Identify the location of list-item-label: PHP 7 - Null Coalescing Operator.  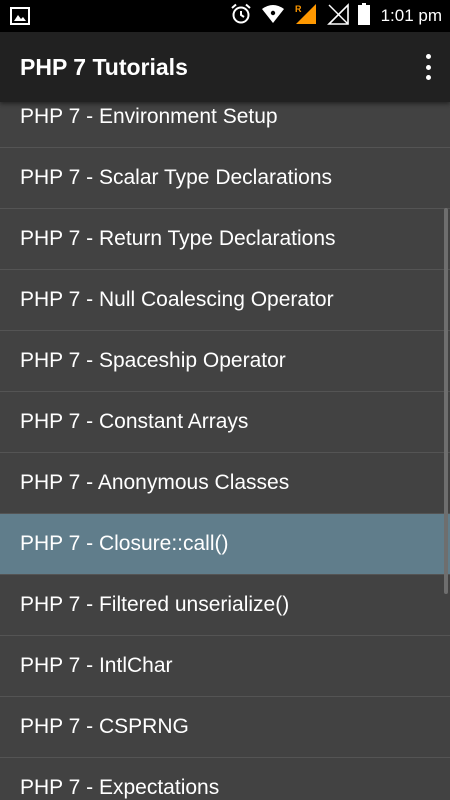
(177, 299).